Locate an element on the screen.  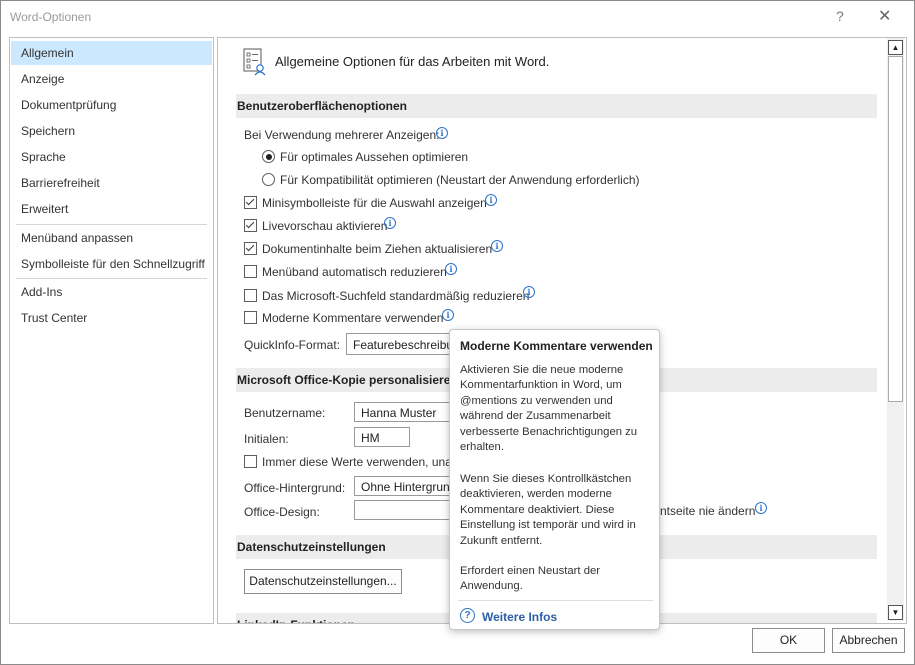
checkbox-collapse-ribbon-label: Menüband automatisch reduzieren is located at coordinates (354, 272).